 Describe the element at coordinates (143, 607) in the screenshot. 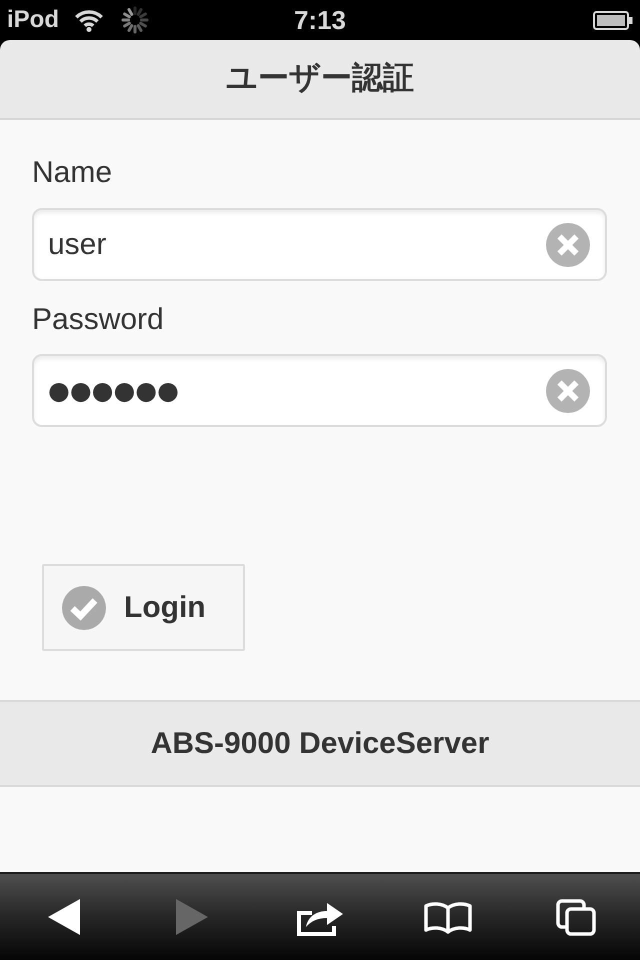

I see `login-button: Login` at that location.